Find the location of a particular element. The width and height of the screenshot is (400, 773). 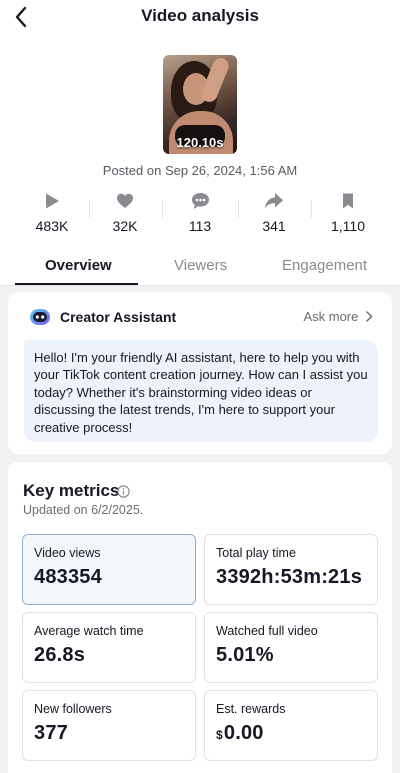

stats-row: 483K 32K 113 341 1,110 is located at coordinates (200, 215).